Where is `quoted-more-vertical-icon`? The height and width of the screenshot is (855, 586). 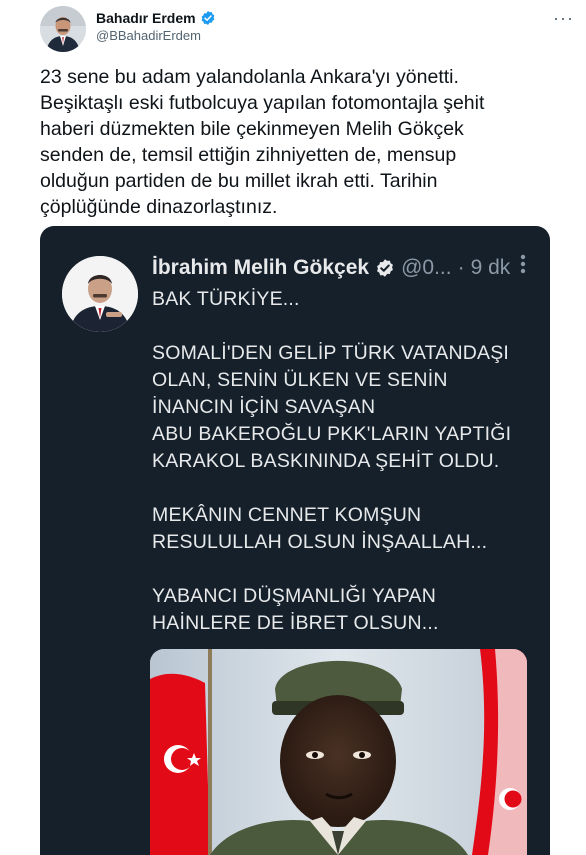
quoted-more-vertical-icon is located at coordinates (523, 264).